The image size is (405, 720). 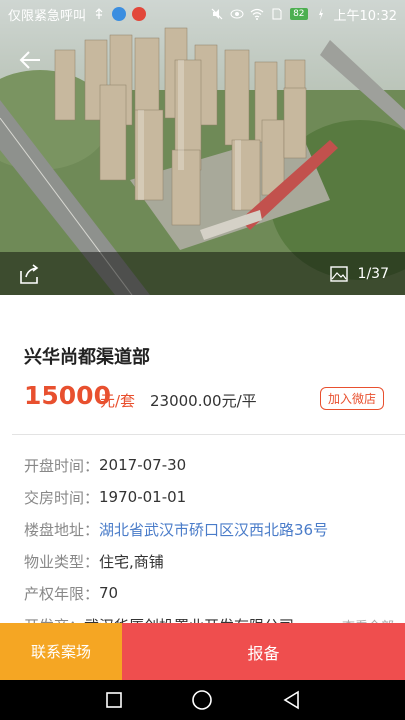 I want to click on action-bar: 联系案场 报备, so click(x=202, y=651).